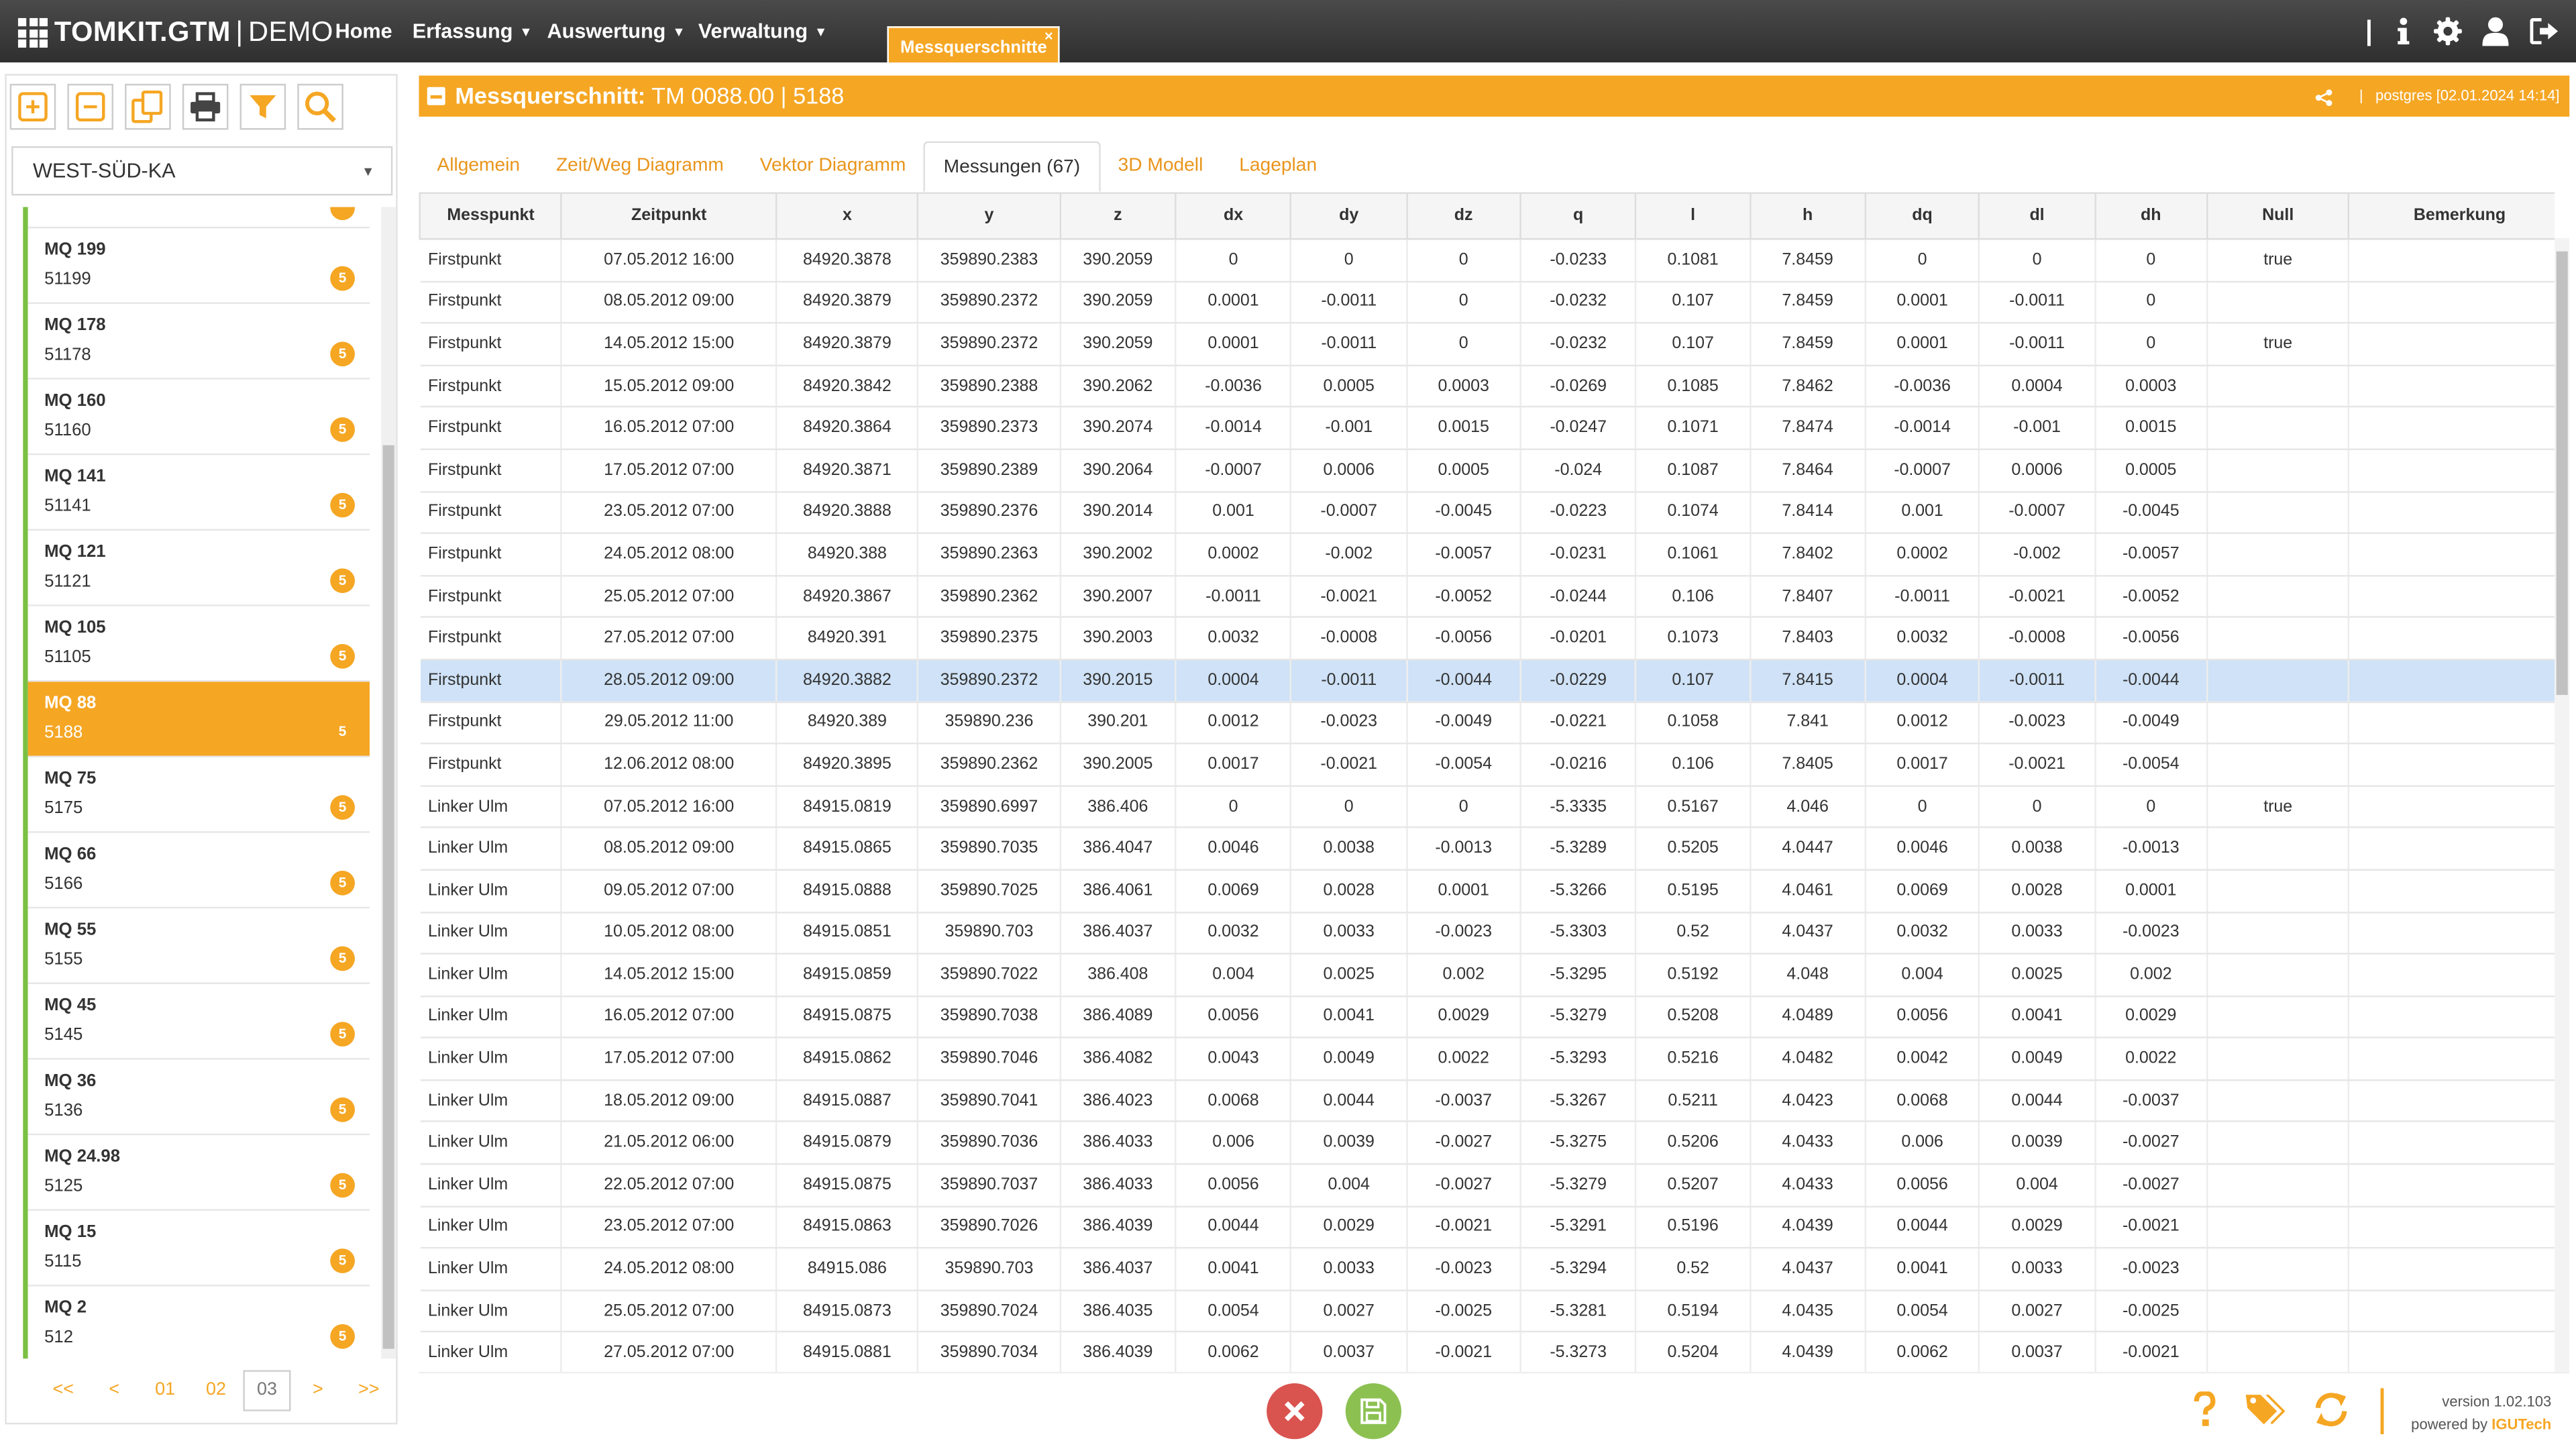 The height and width of the screenshot is (1449, 2576). Describe the element at coordinates (2545, 31) in the screenshot. I see `logout-icon` at that location.